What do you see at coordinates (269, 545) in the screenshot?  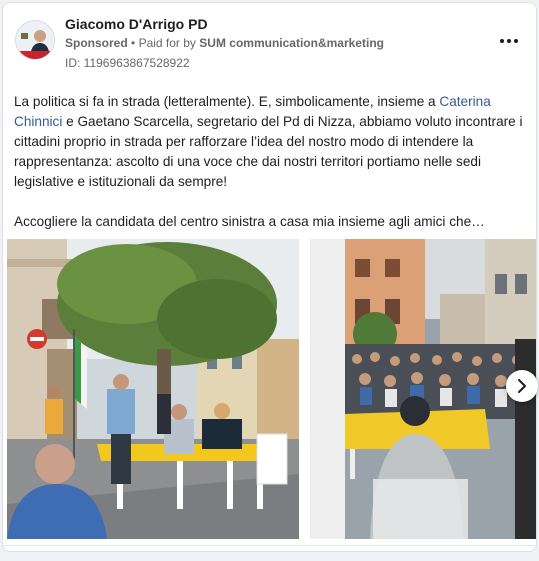 I see `card-bottom-divider` at bounding box center [269, 545].